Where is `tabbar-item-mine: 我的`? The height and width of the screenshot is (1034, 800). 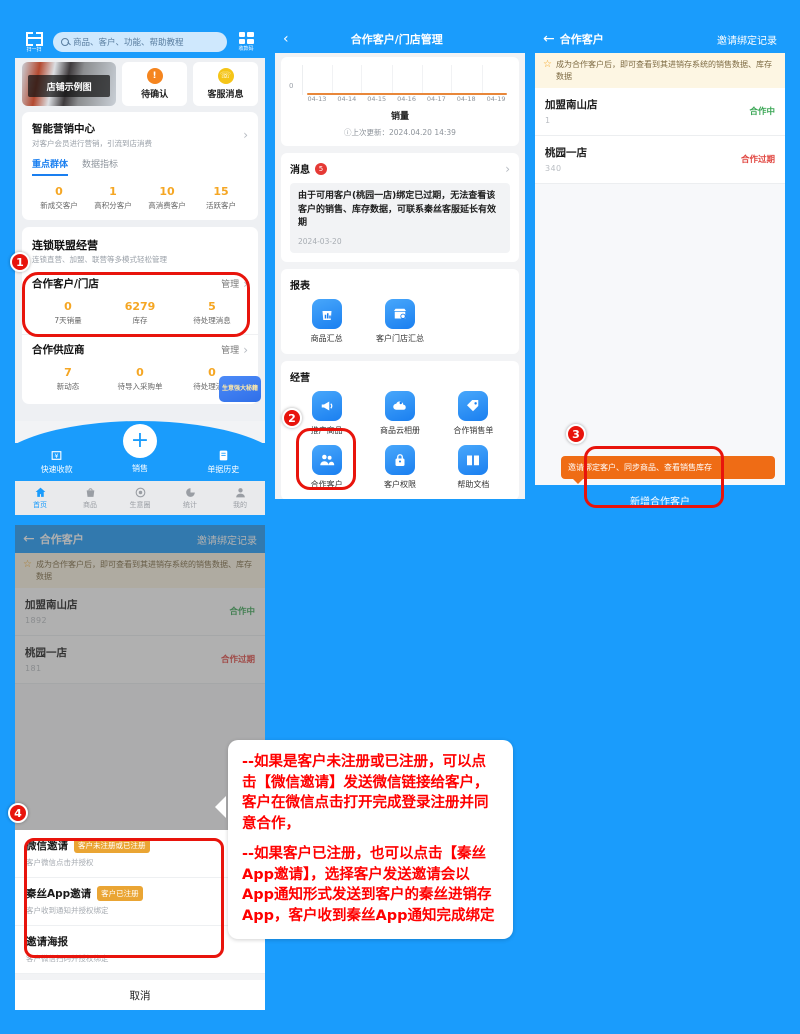 tabbar-item-mine: 我的 is located at coordinates (240, 498).